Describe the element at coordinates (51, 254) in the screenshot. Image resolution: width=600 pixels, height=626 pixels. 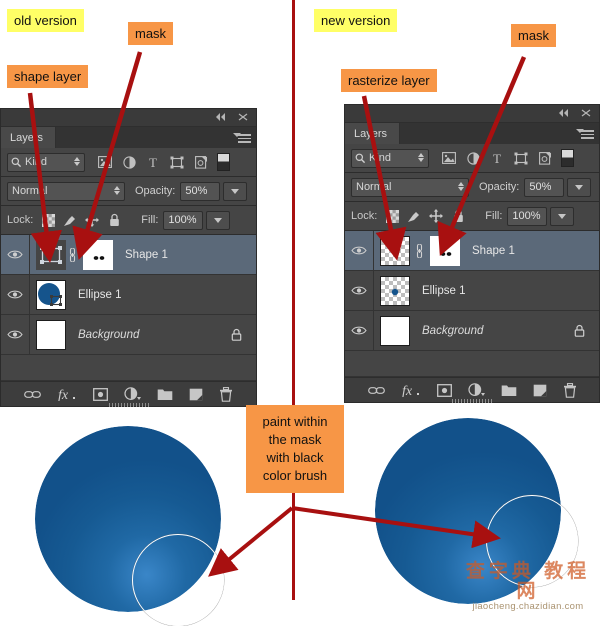
I see `vector-shape-thumbnail` at that location.